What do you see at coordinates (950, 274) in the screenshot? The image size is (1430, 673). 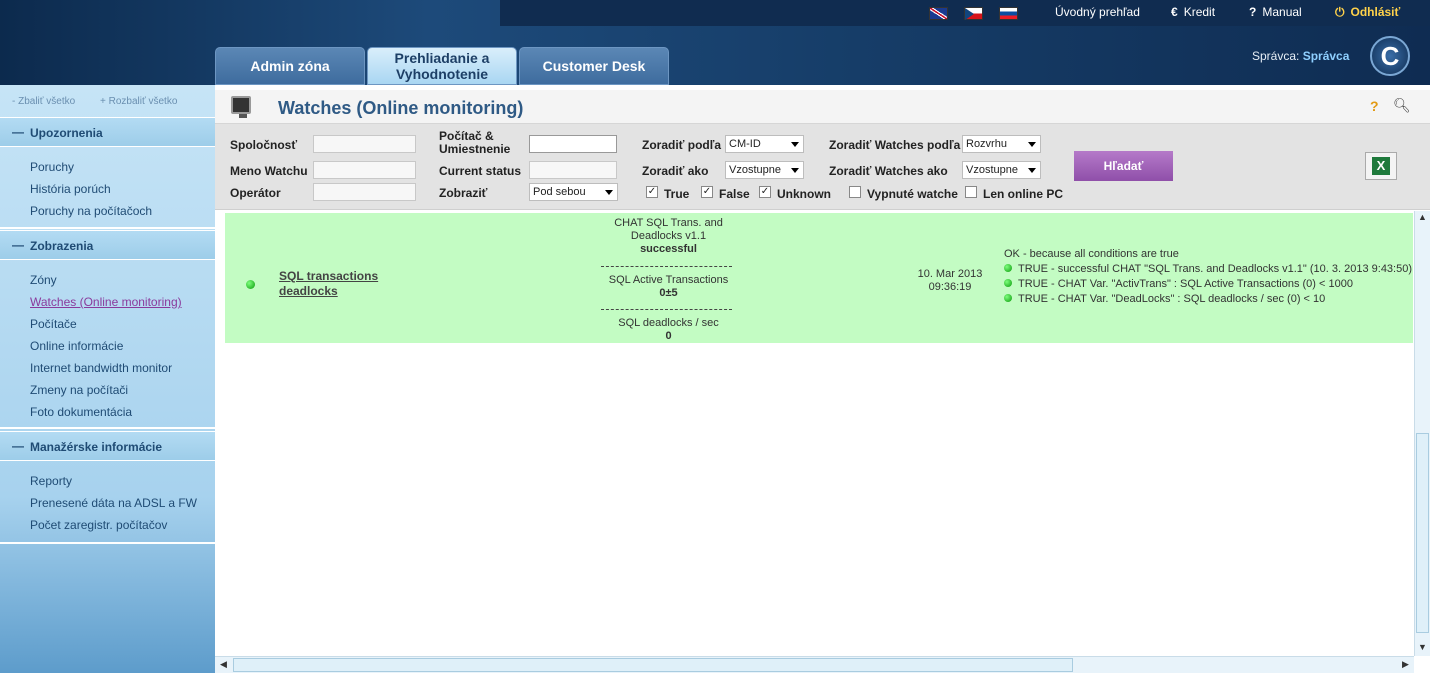 I see `date: 10. Mar 2013` at bounding box center [950, 274].